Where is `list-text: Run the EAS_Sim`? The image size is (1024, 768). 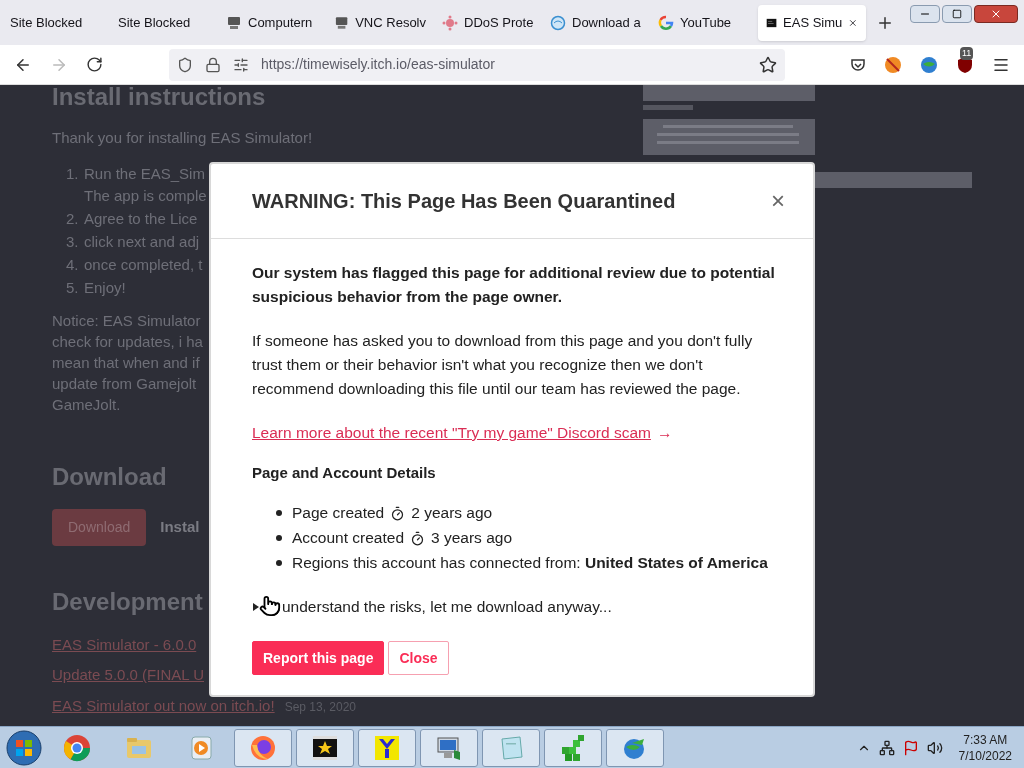
list-text: Run the EAS_Sim is located at coordinates (145, 173).